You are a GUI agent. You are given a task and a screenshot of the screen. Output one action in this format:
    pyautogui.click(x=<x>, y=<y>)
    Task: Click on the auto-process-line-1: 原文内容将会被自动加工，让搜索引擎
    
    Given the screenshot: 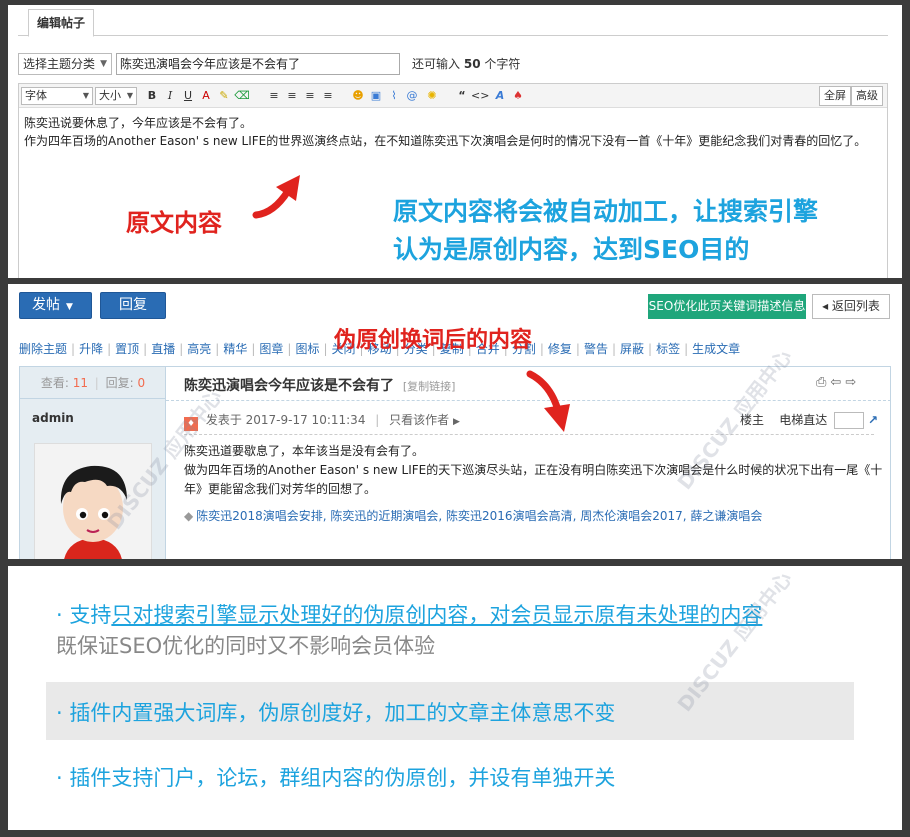 What is the action you would take?
    pyautogui.click(x=606, y=211)
    